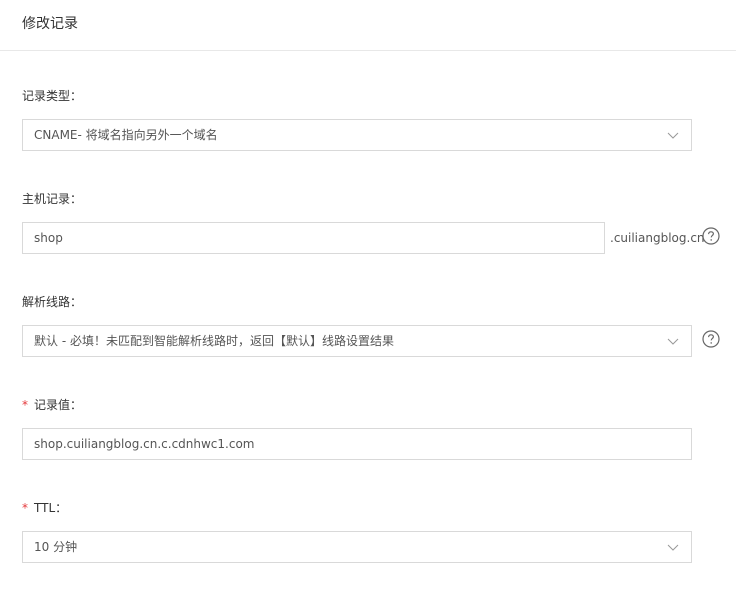 The width and height of the screenshot is (736, 593). I want to click on ttl-label-text: TTL：, so click(51, 508).